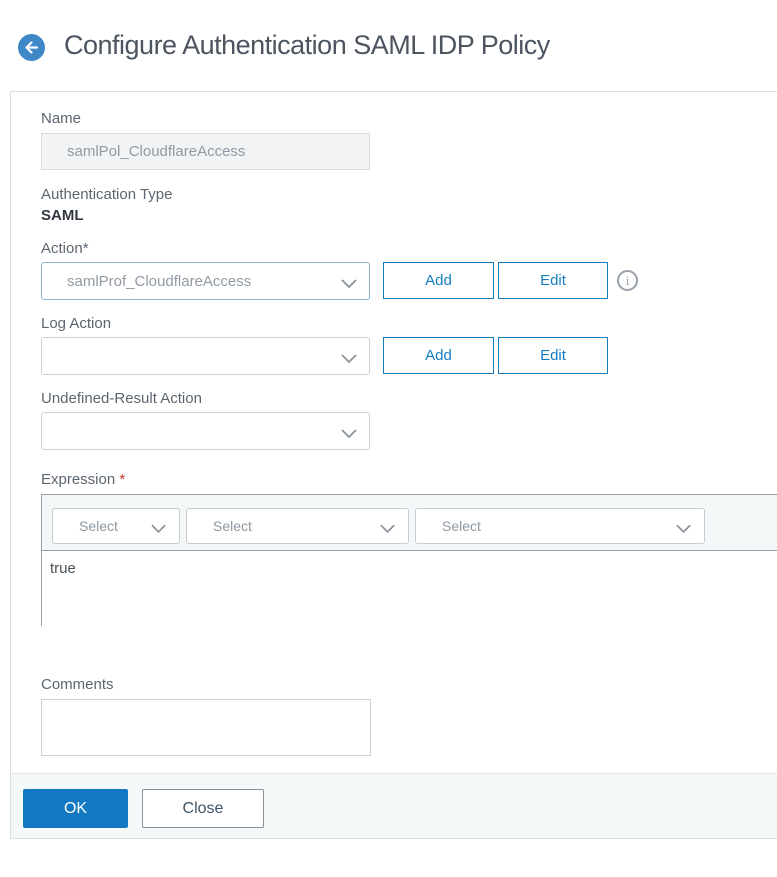 This screenshot has width=777, height=877. Describe the element at coordinates (438, 280) in the screenshot. I see `action-add-button: Add` at that location.